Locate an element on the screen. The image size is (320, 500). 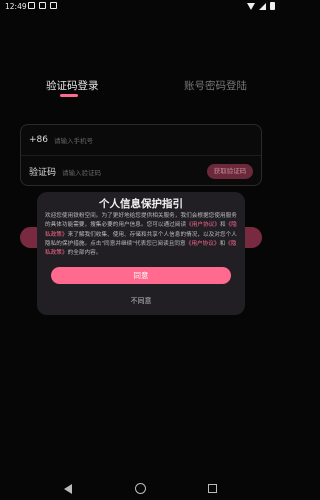
agree-button: 同意 is located at coordinates (141, 275).